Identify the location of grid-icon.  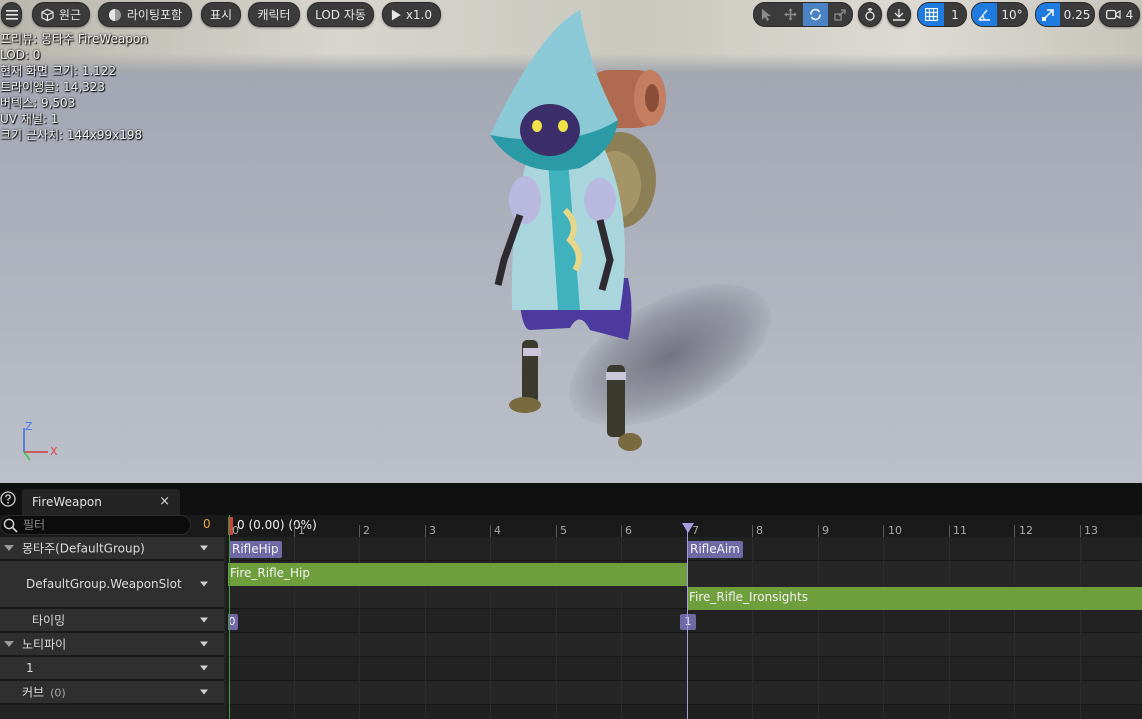
(931, 14).